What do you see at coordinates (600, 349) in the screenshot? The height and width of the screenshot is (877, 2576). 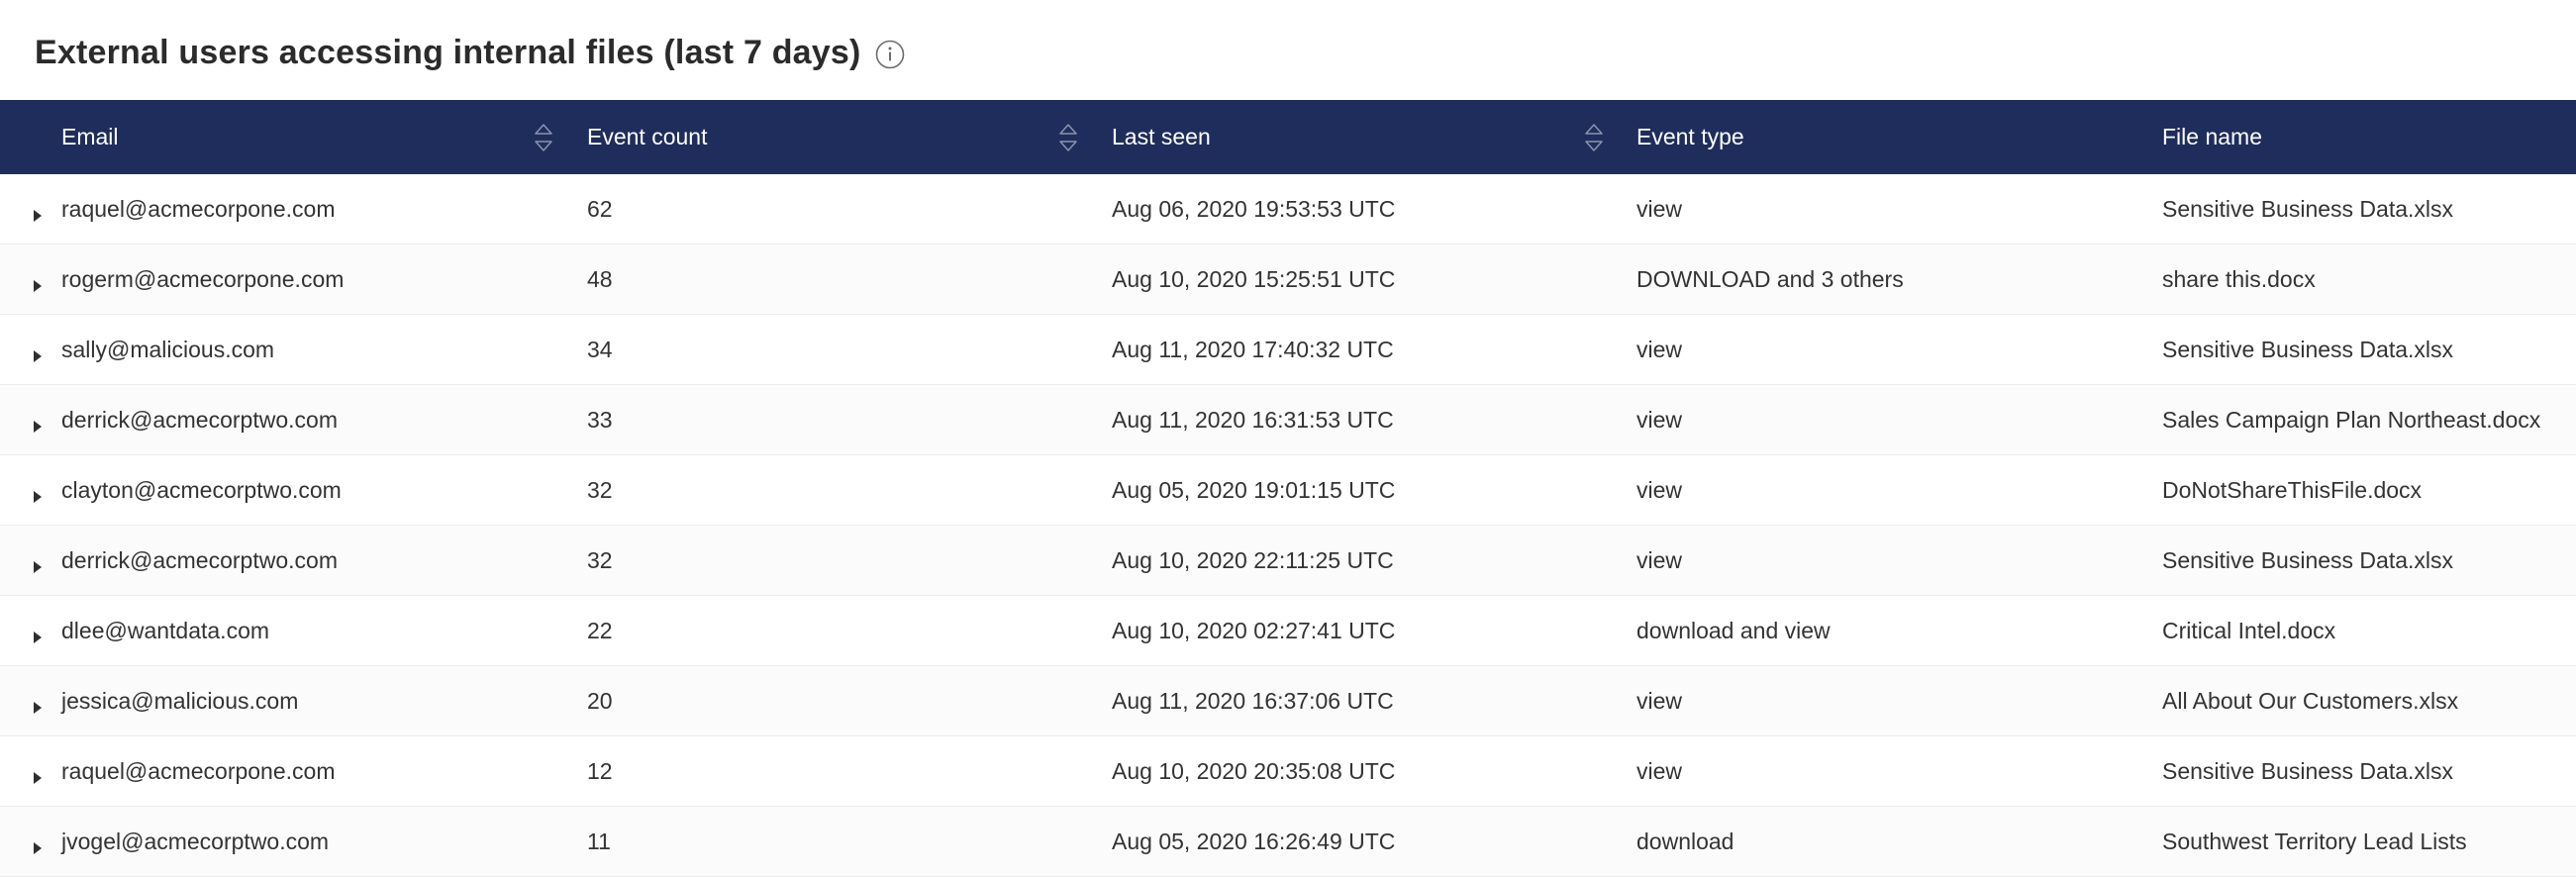 I see `cell-count: 34` at bounding box center [600, 349].